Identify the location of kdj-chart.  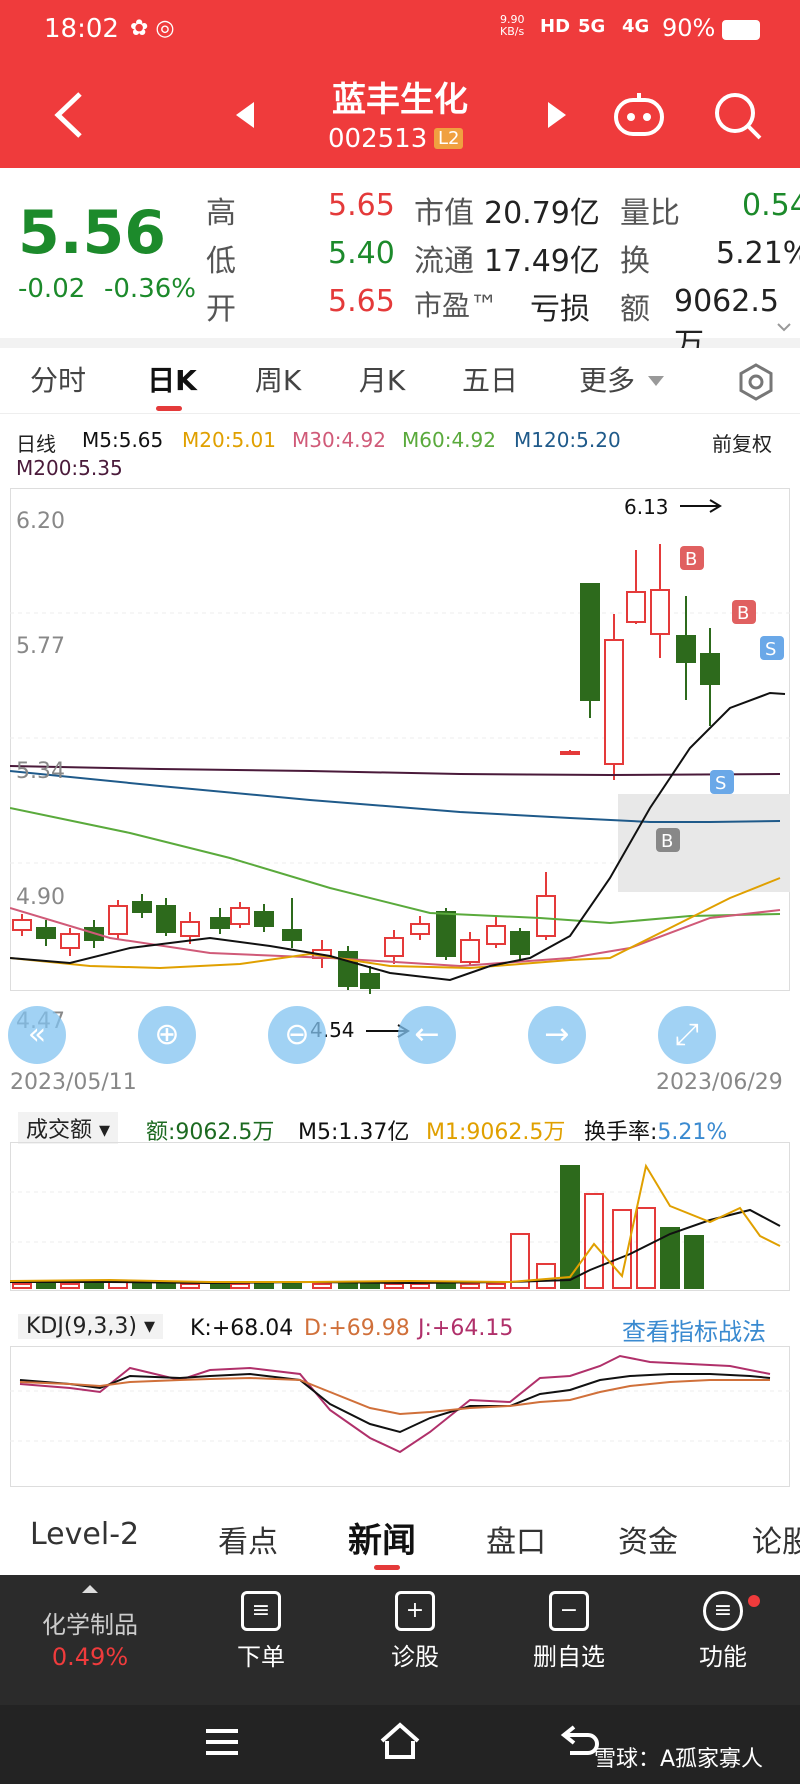
(400, 1417).